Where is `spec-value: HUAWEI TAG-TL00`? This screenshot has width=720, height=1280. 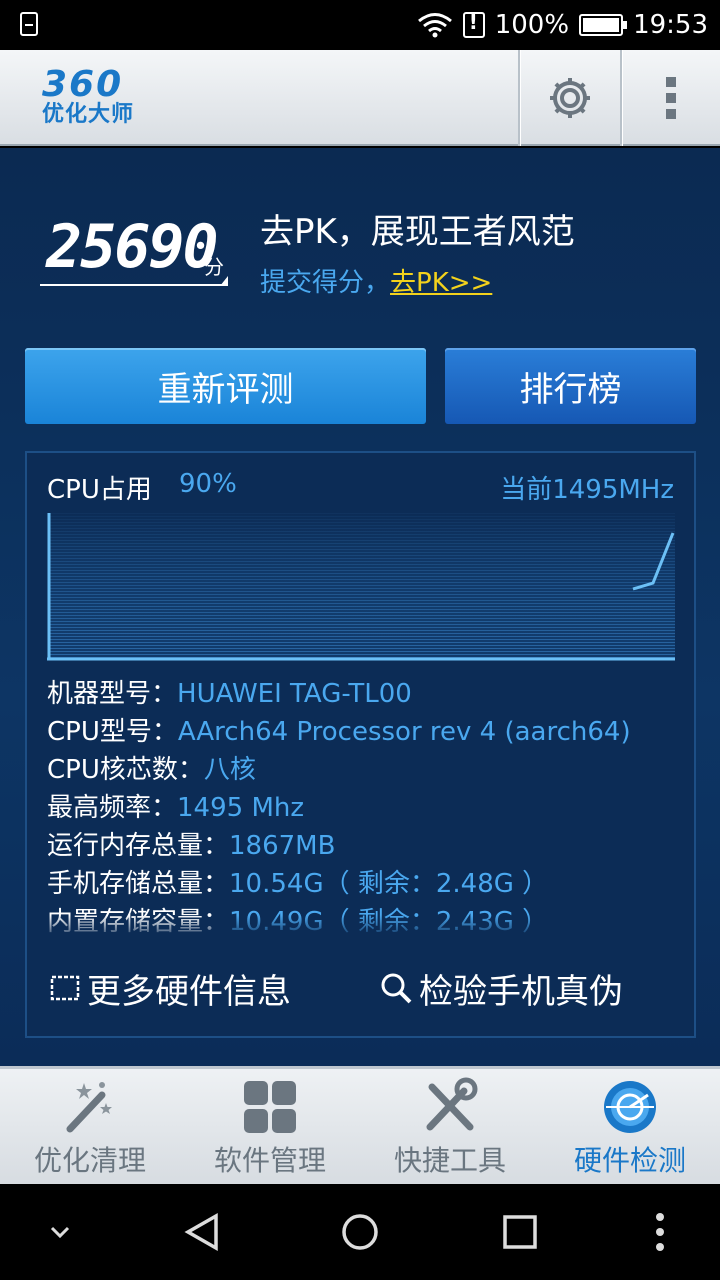 spec-value: HUAWEI TAG-TL00 is located at coordinates (294, 694).